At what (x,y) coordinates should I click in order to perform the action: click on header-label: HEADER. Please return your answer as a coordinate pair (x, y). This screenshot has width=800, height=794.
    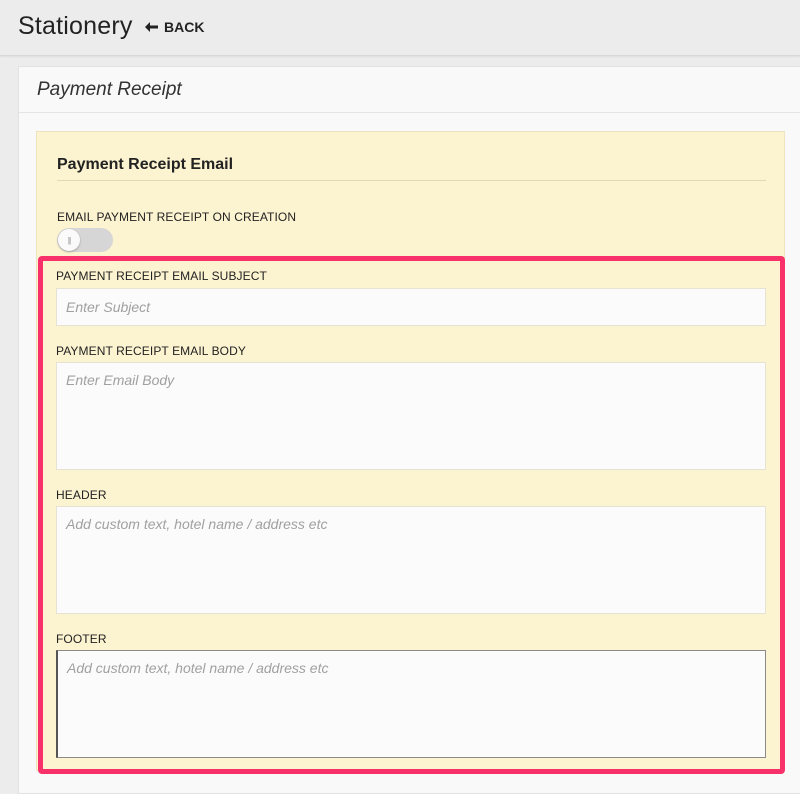
    Looking at the image, I should click on (81, 495).